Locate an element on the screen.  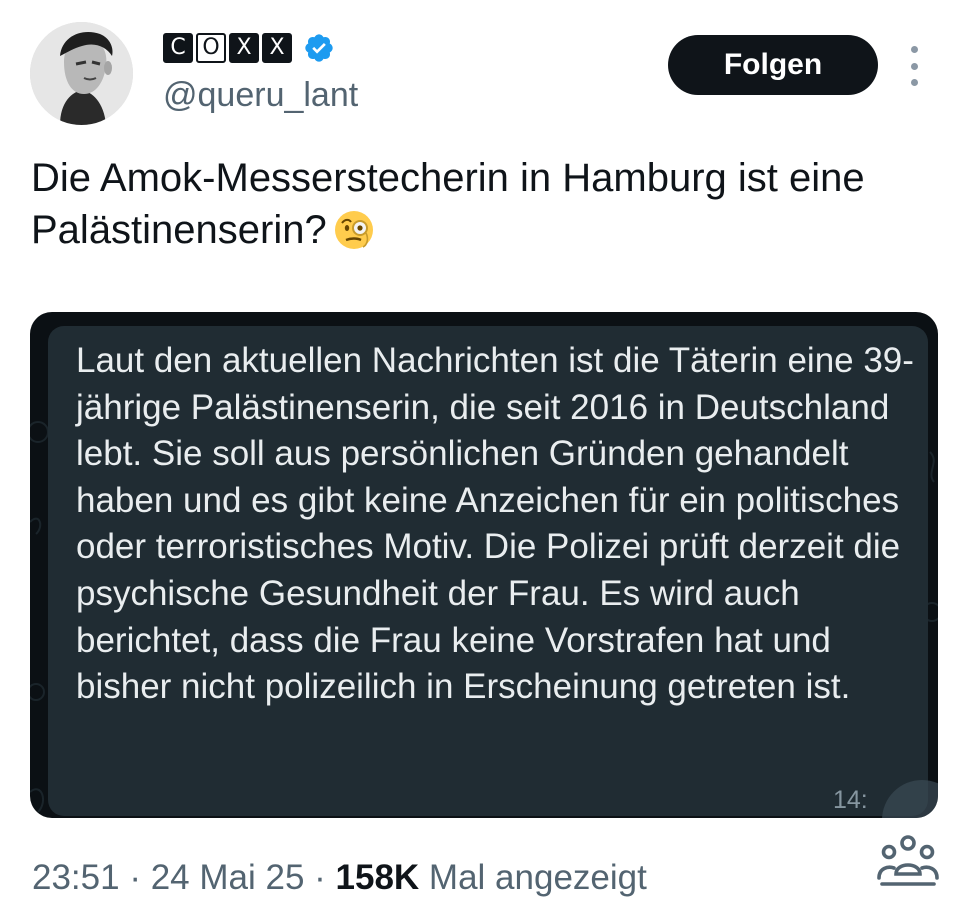
more-vertical-icon is located at coordinates (914, 66).